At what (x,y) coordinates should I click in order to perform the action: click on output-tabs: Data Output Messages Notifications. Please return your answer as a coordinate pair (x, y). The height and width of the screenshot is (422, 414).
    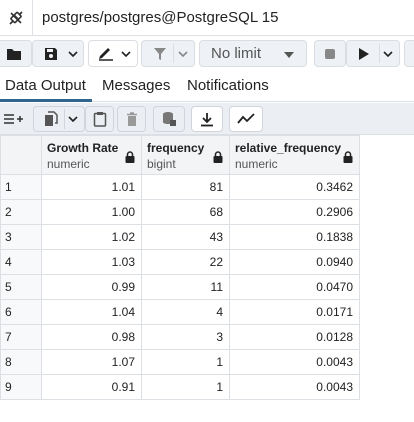
    Looking at the image, I should click on (207, 86).